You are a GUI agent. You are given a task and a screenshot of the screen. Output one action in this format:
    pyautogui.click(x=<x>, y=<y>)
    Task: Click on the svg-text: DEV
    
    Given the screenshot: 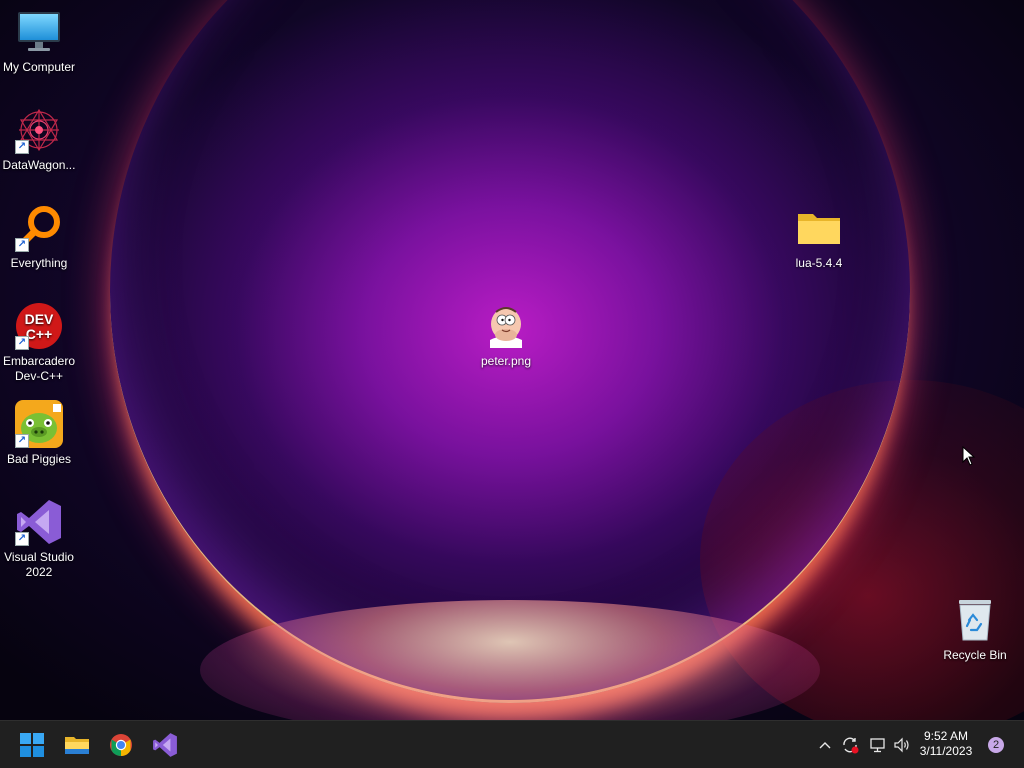 What is the action you would take?
    pyautogui.click(x=39, y=319)
    